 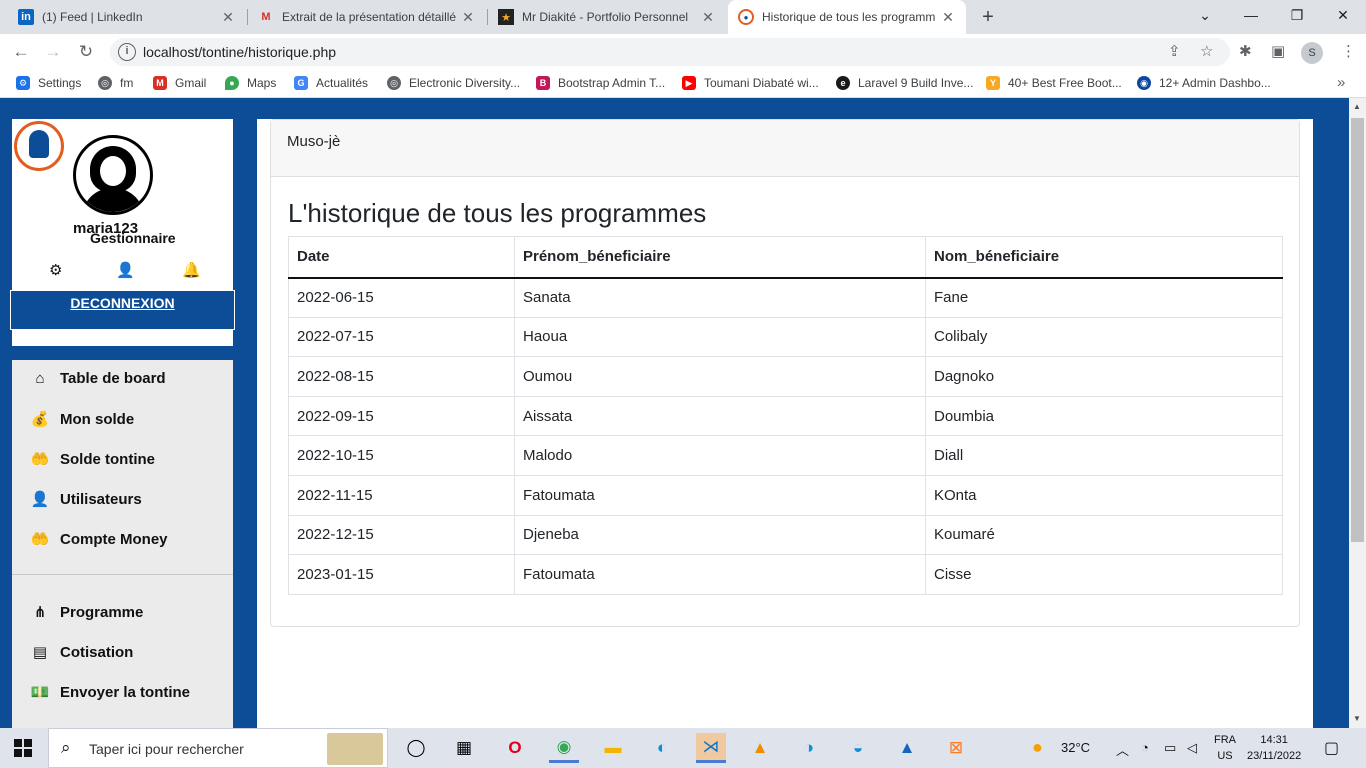 I want to click on table-row: 2022-07-15 Haoua Colibaly, so click(x=785, y=337).